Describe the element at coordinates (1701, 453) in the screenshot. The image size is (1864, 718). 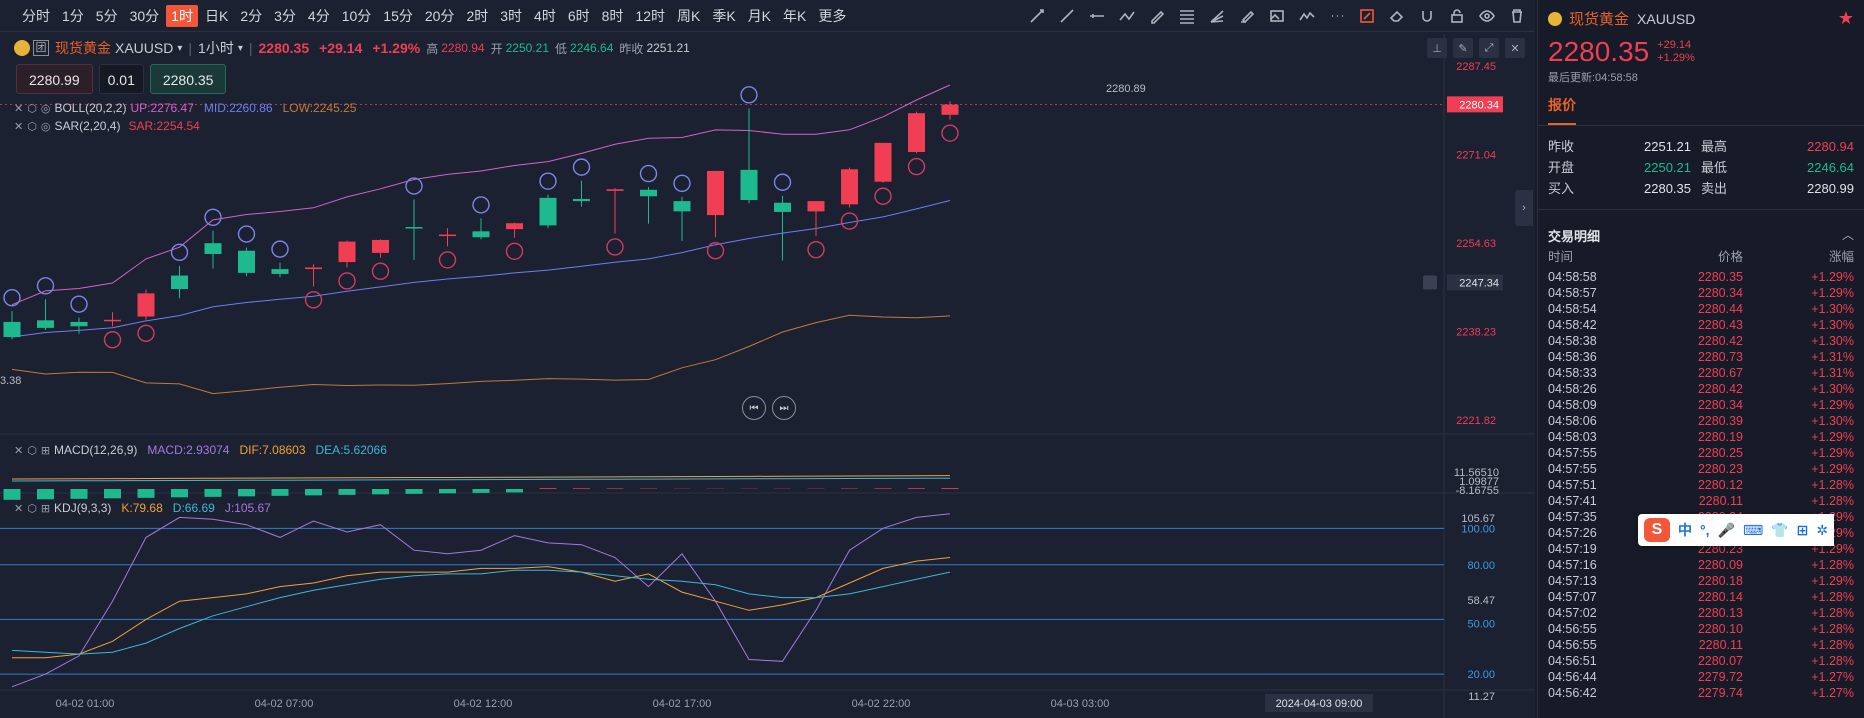
I see `trade-row: 04:57:55 2280.25 +1.29%` at that location.